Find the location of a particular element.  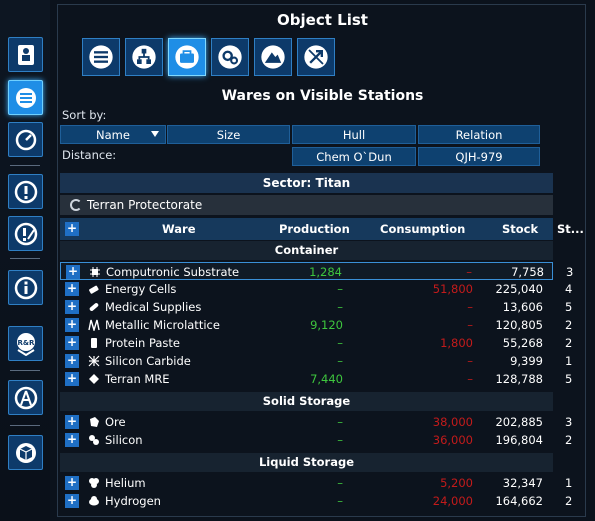

col-ware: Ware is located at coordinates (179, 229).